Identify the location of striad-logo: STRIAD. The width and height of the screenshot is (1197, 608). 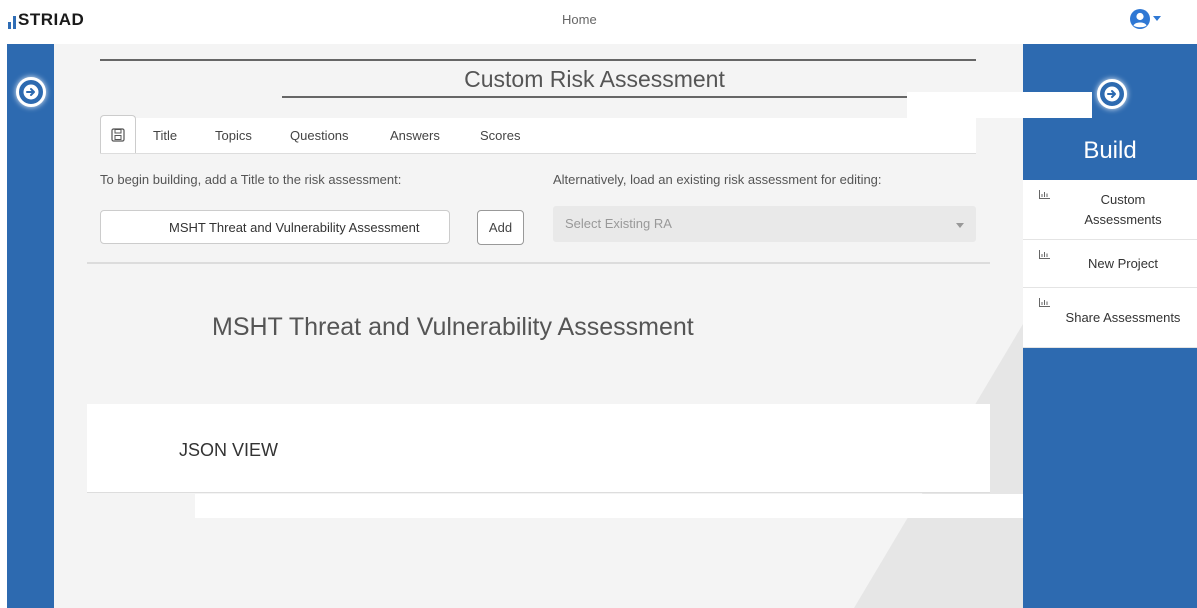
(46, 19).